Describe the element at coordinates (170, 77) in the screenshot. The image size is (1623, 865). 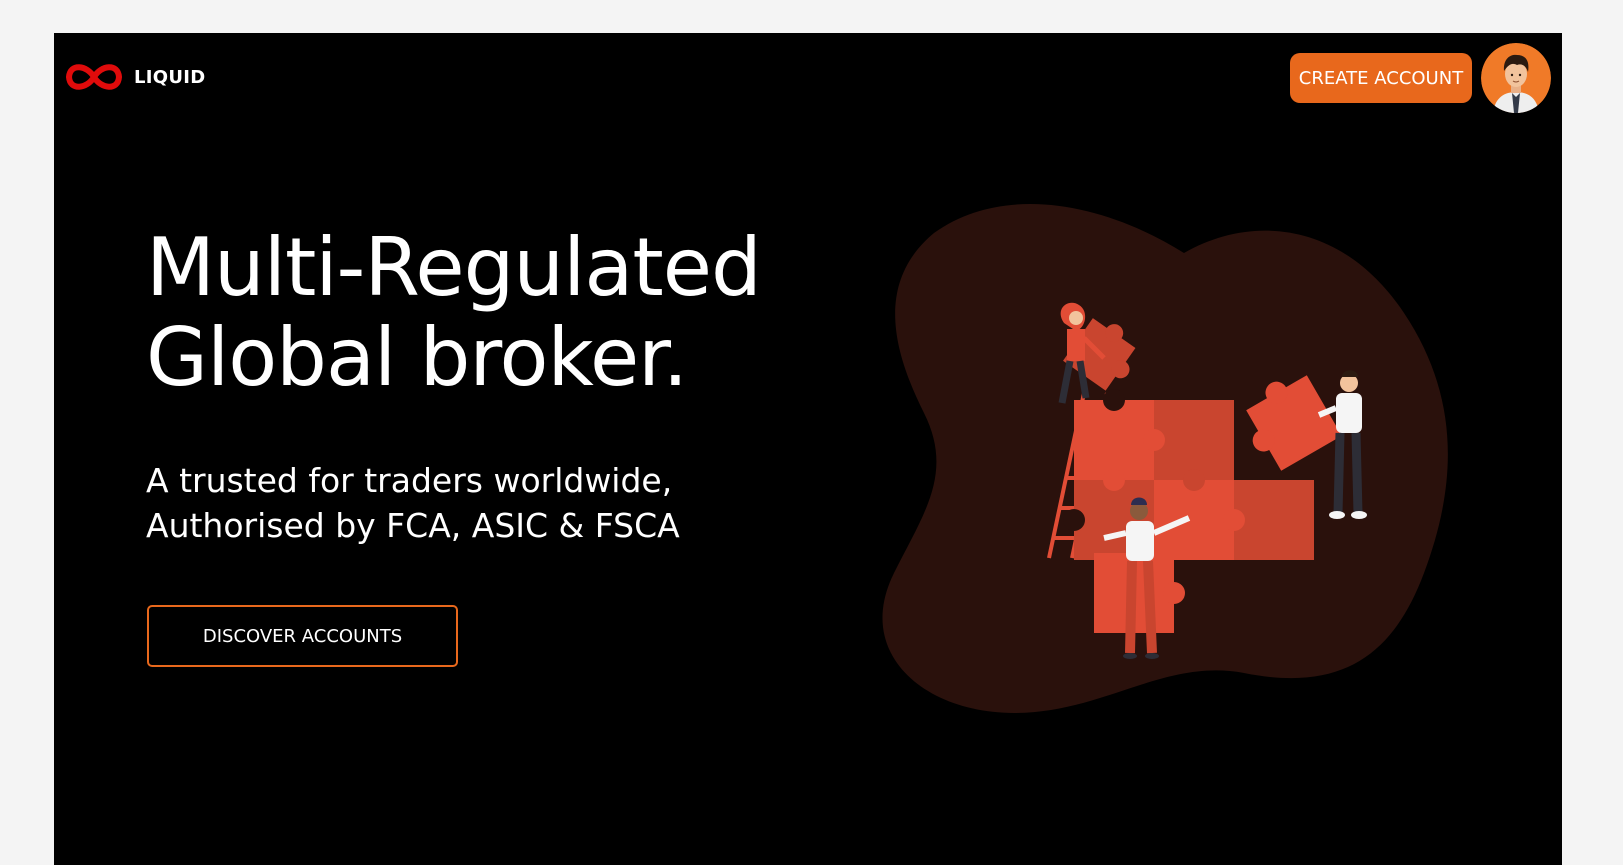
I see `brand-name: LIQUID` at that location.